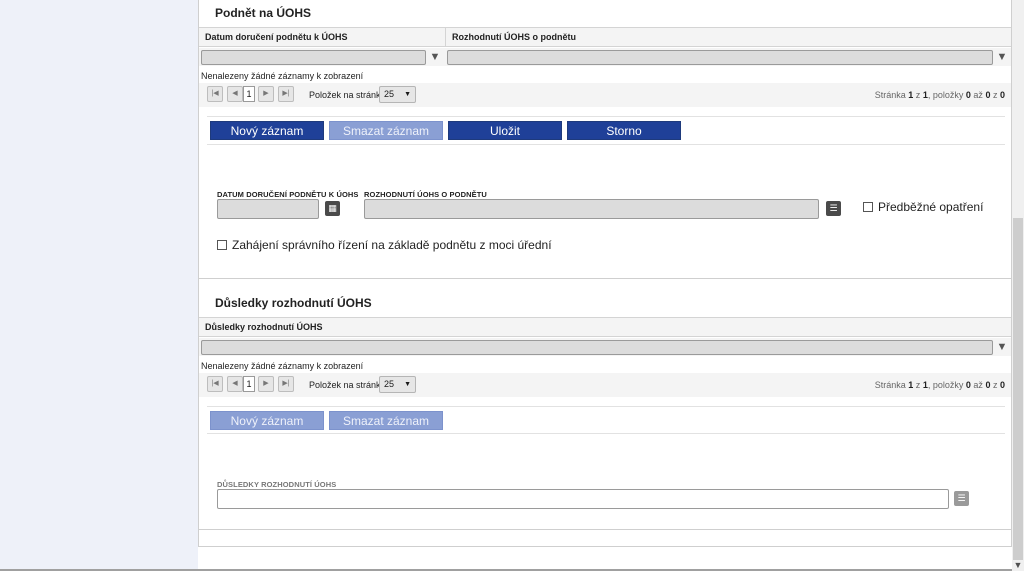  What do you see at coordinates (277, 484) in the screenshot?
I see `consequences-field-label: DŮSLEDKY ROZHODNUTÍ ÚOHS` at bounding box center [277, 484].